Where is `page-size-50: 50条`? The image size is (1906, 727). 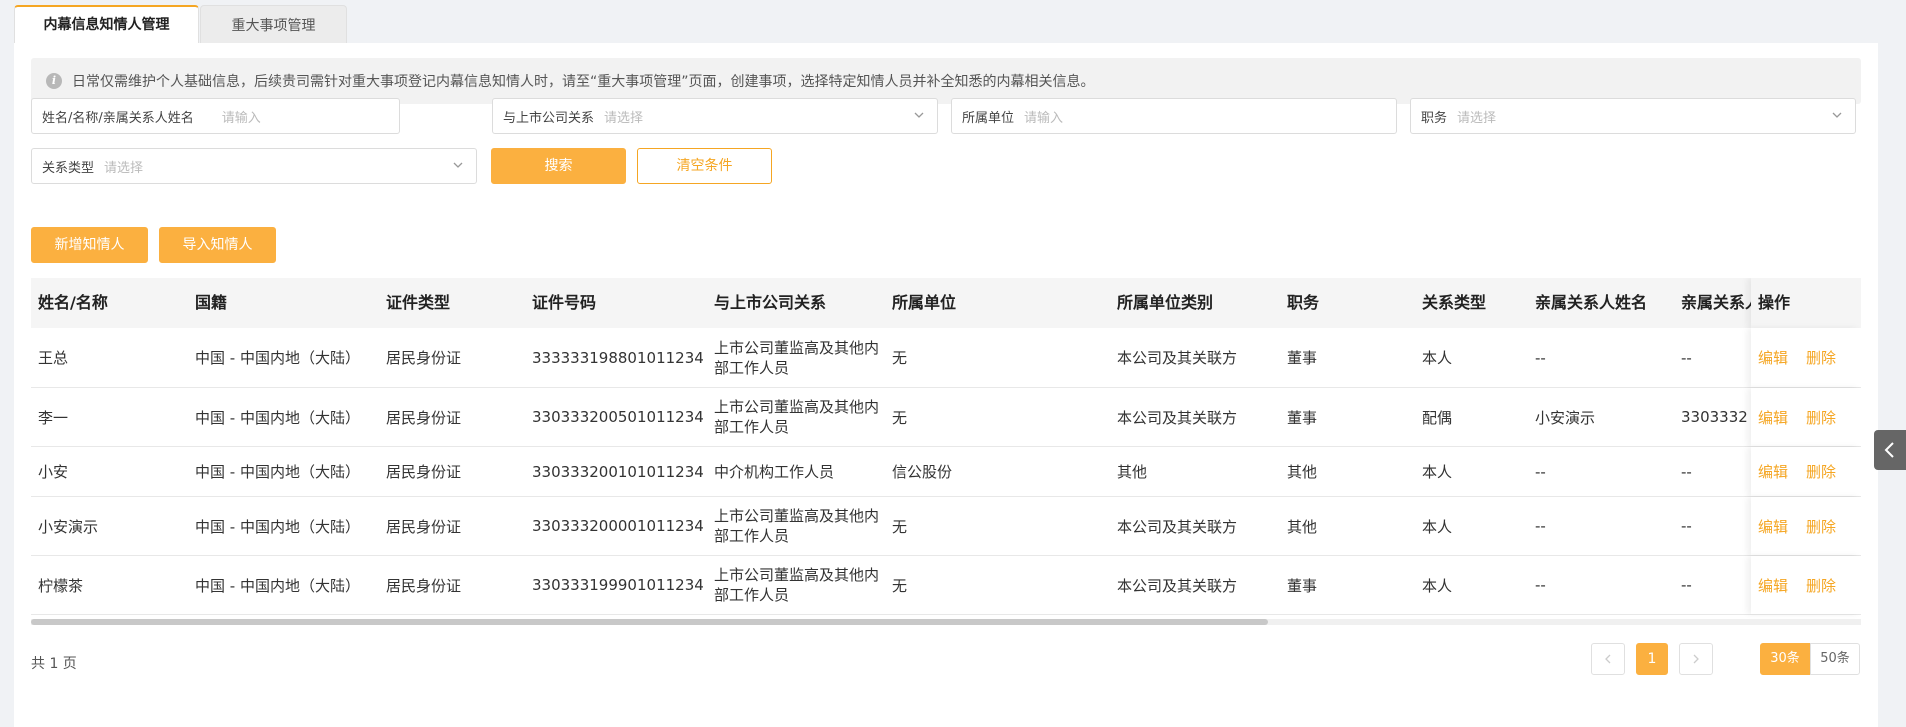 page-size-50: 50条 is located at coordinates (1835, 659).